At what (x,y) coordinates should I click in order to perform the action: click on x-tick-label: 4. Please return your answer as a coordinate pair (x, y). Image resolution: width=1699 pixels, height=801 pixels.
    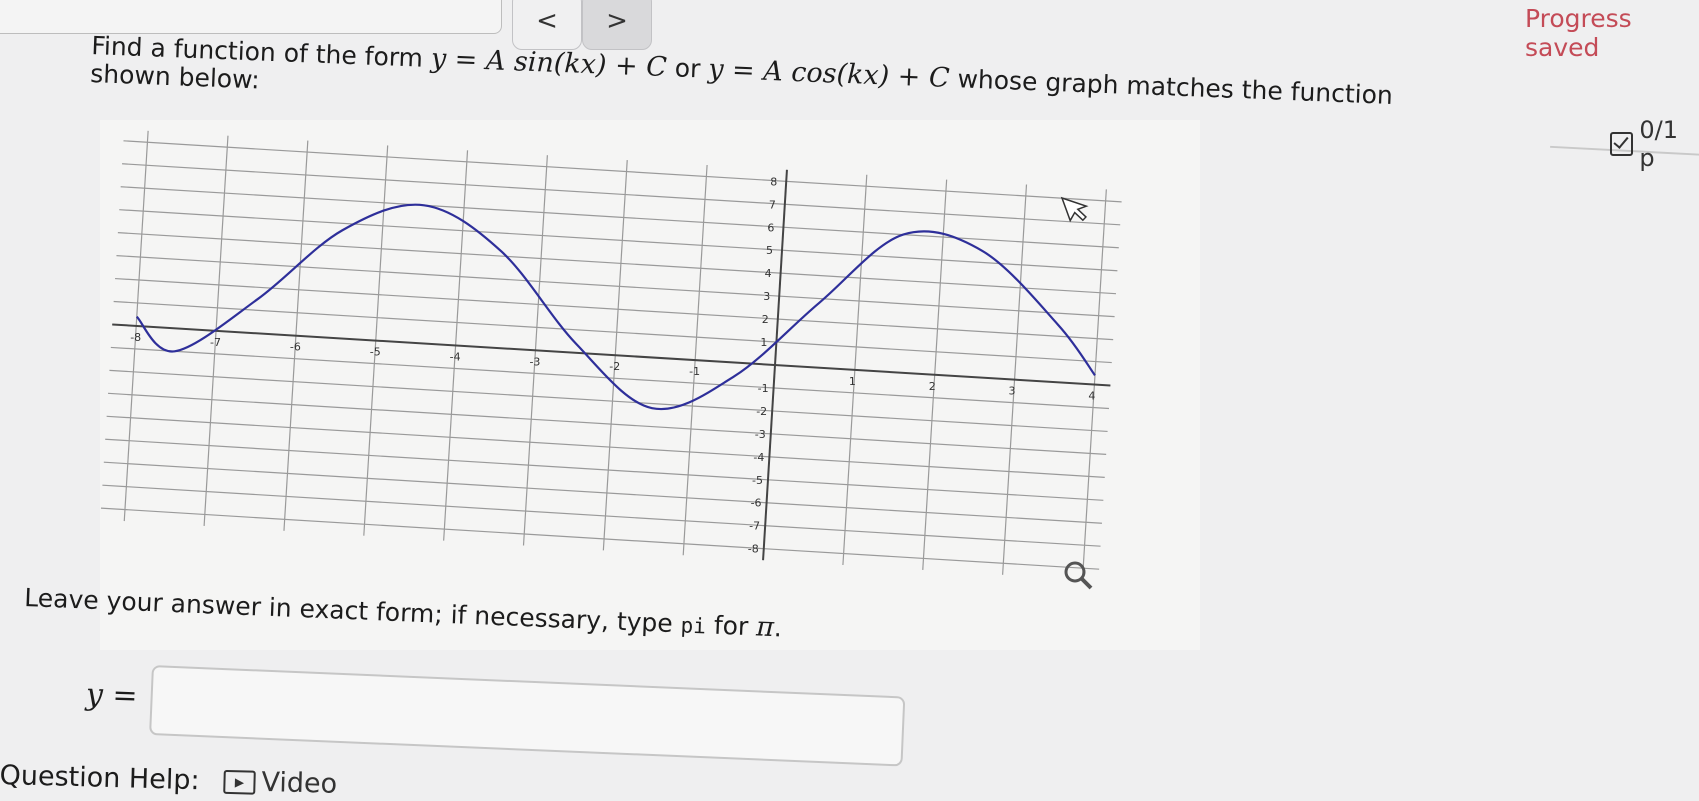
    Looking at the image, I should click on (1091, 396).